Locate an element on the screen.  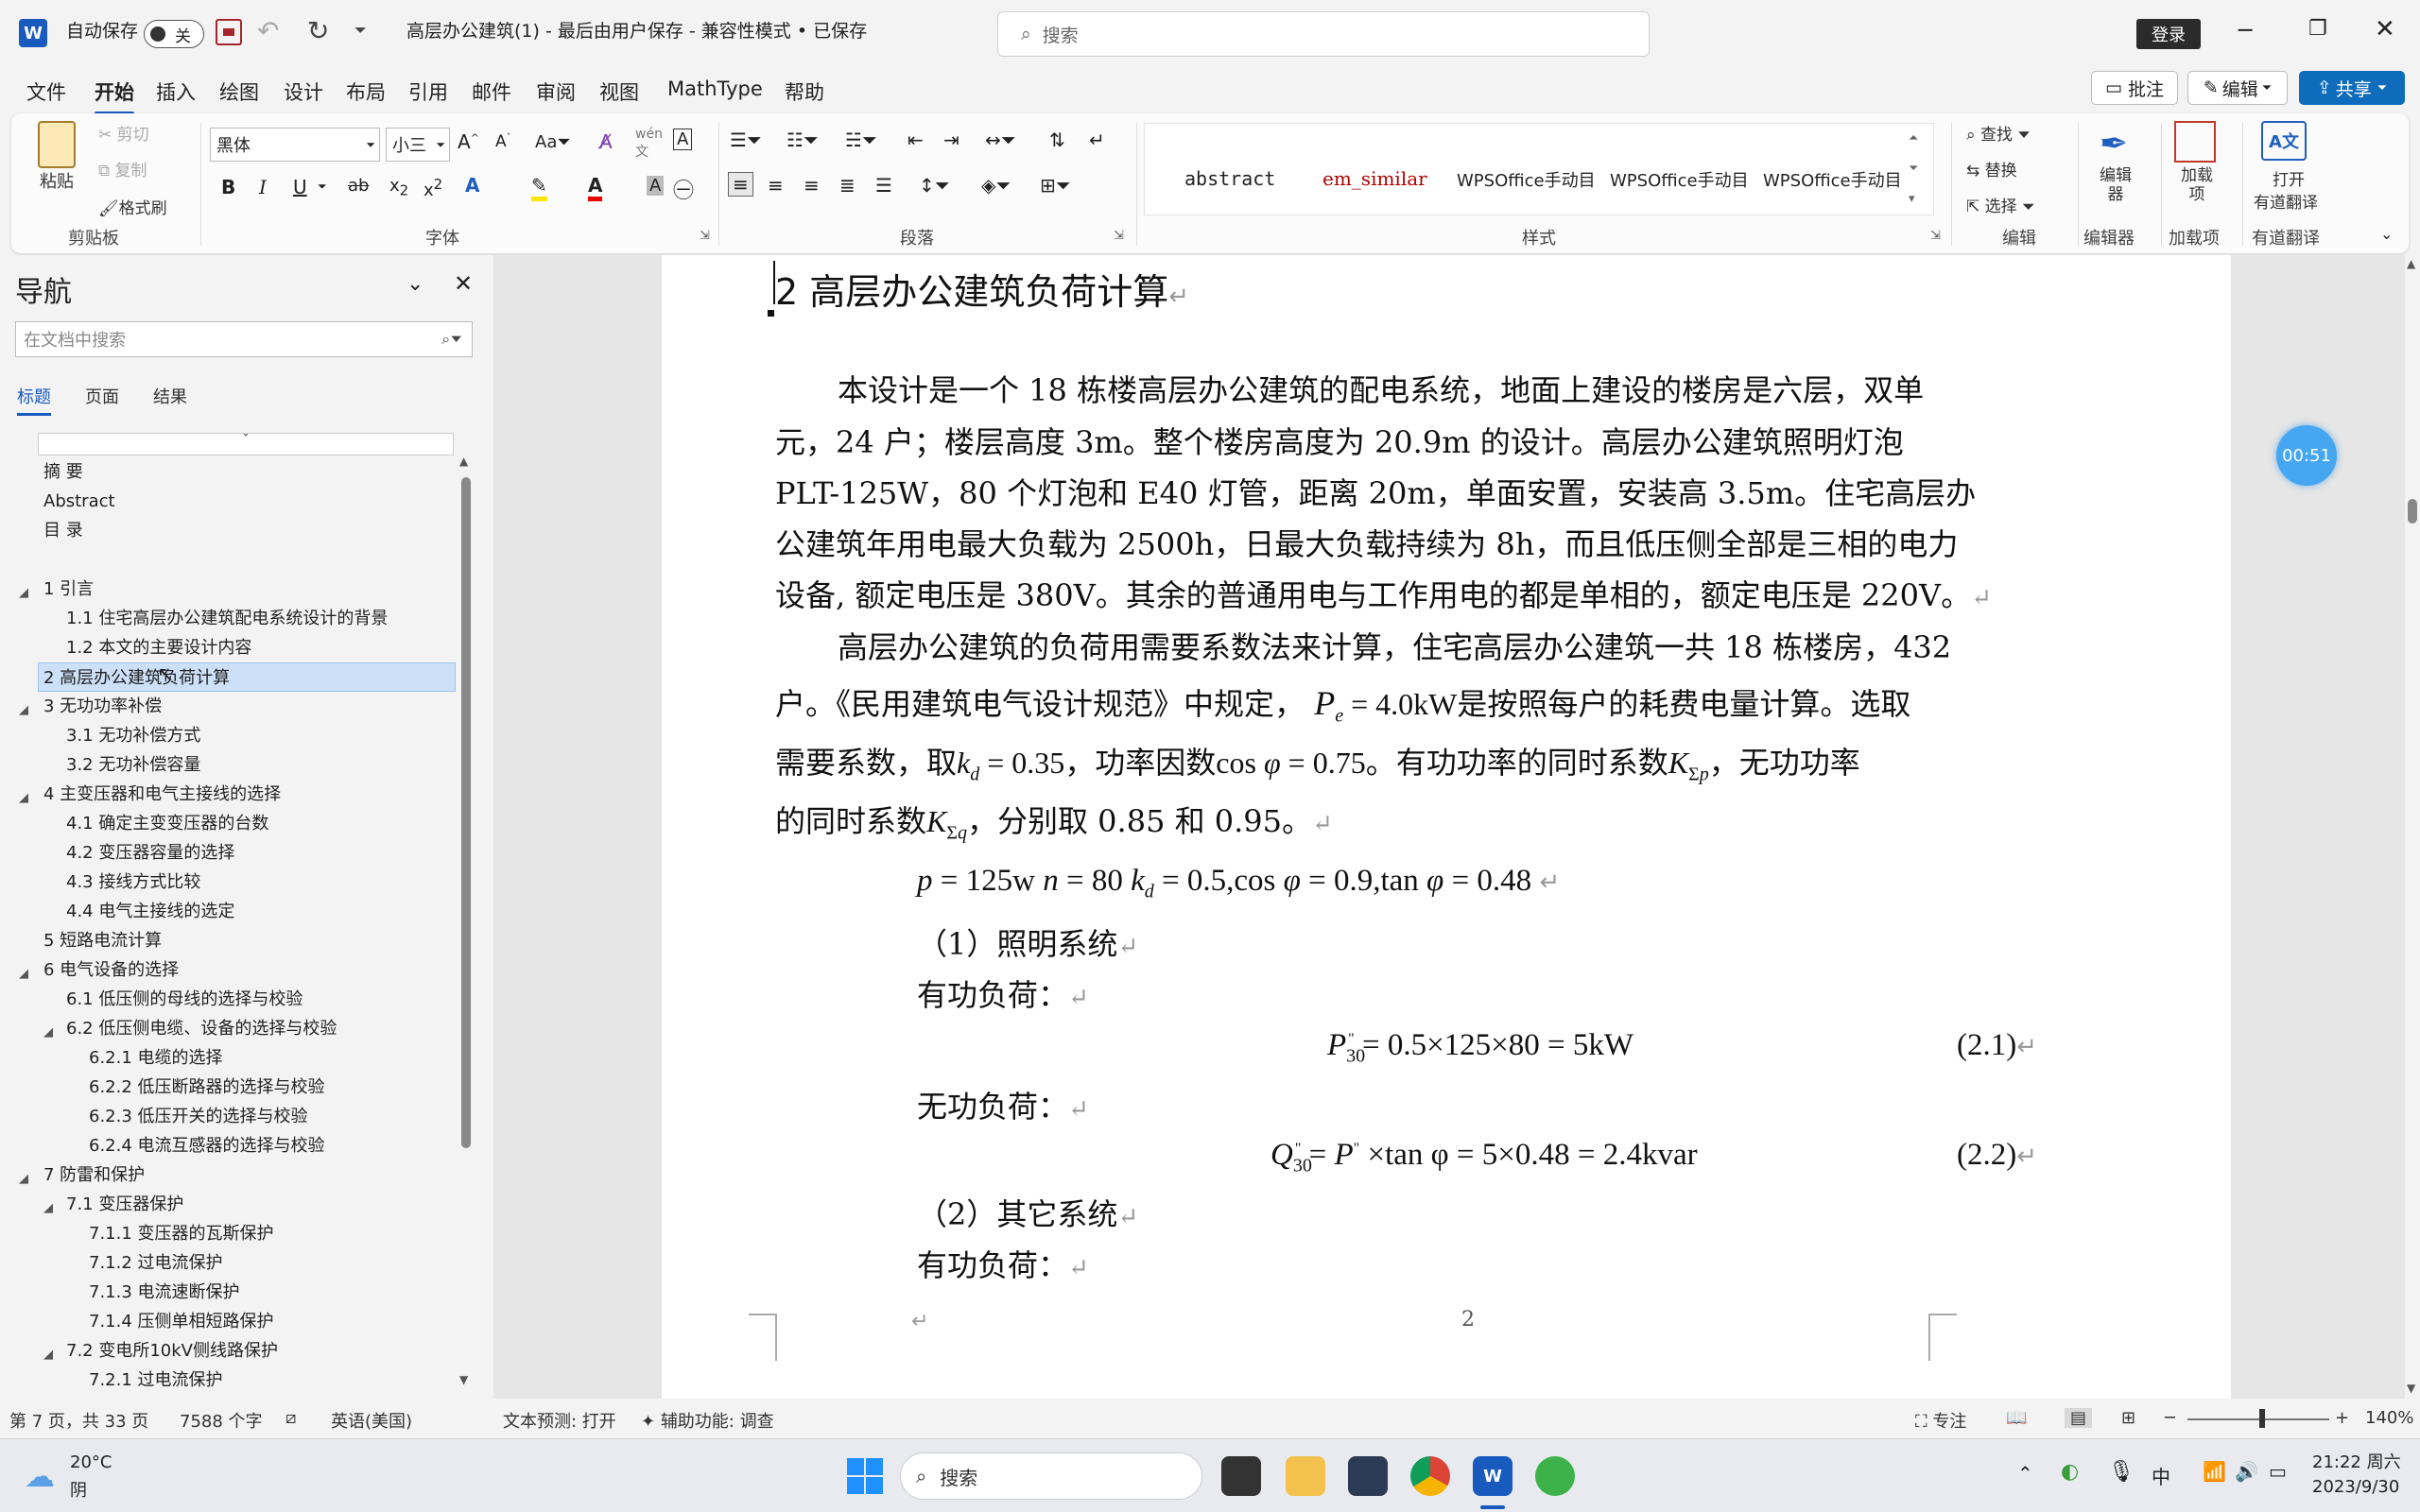
style-abstract: abstract is located at coordinates (1229, 178).